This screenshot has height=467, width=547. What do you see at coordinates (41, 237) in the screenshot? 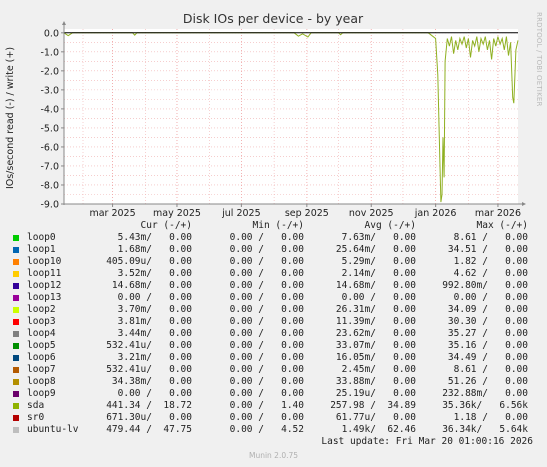
I see `legend-series-name: loop0` at bounding box center [41, 237].